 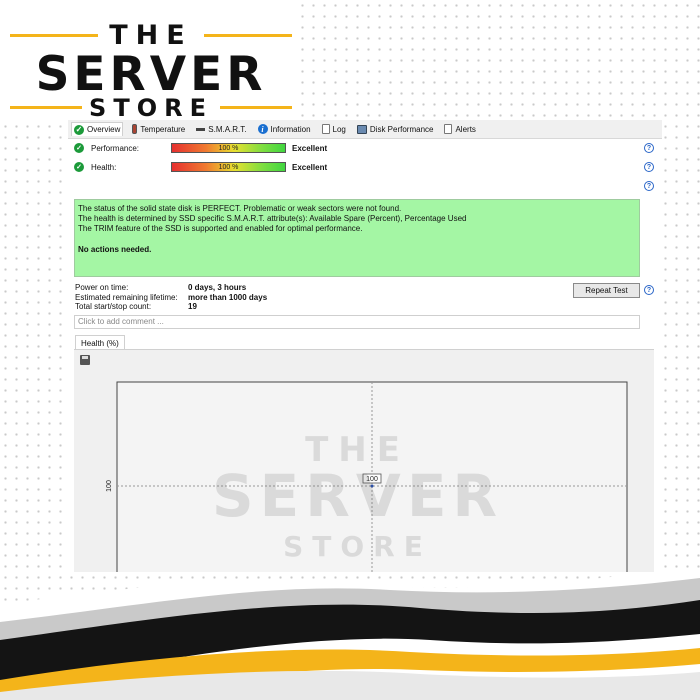 I want to click on tab-label: S.M.A.R.T., so click(x=227, y=129).